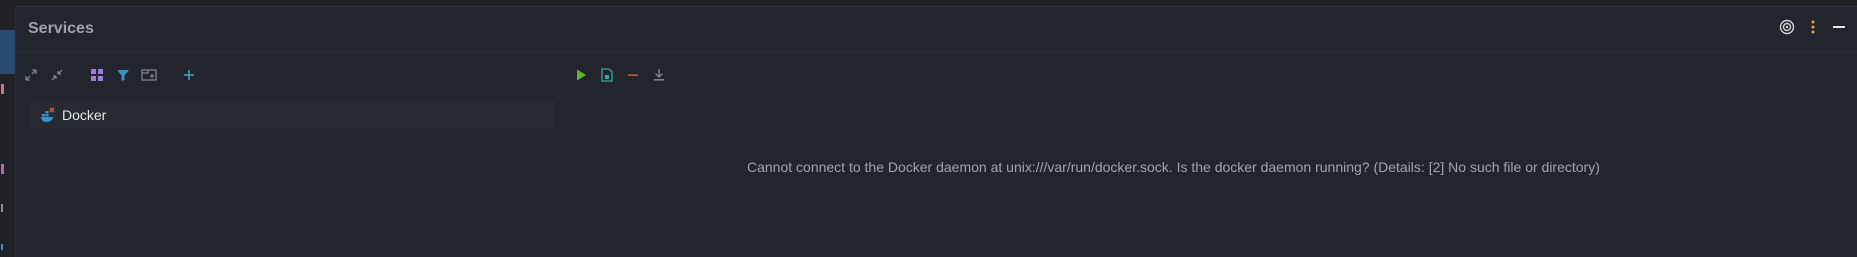 This screenshot has height=257, width=1857. What do you see at coordinates (620, 75) in the screenshot?
I see `detail-toolbar` at bounding box center [620, 75].